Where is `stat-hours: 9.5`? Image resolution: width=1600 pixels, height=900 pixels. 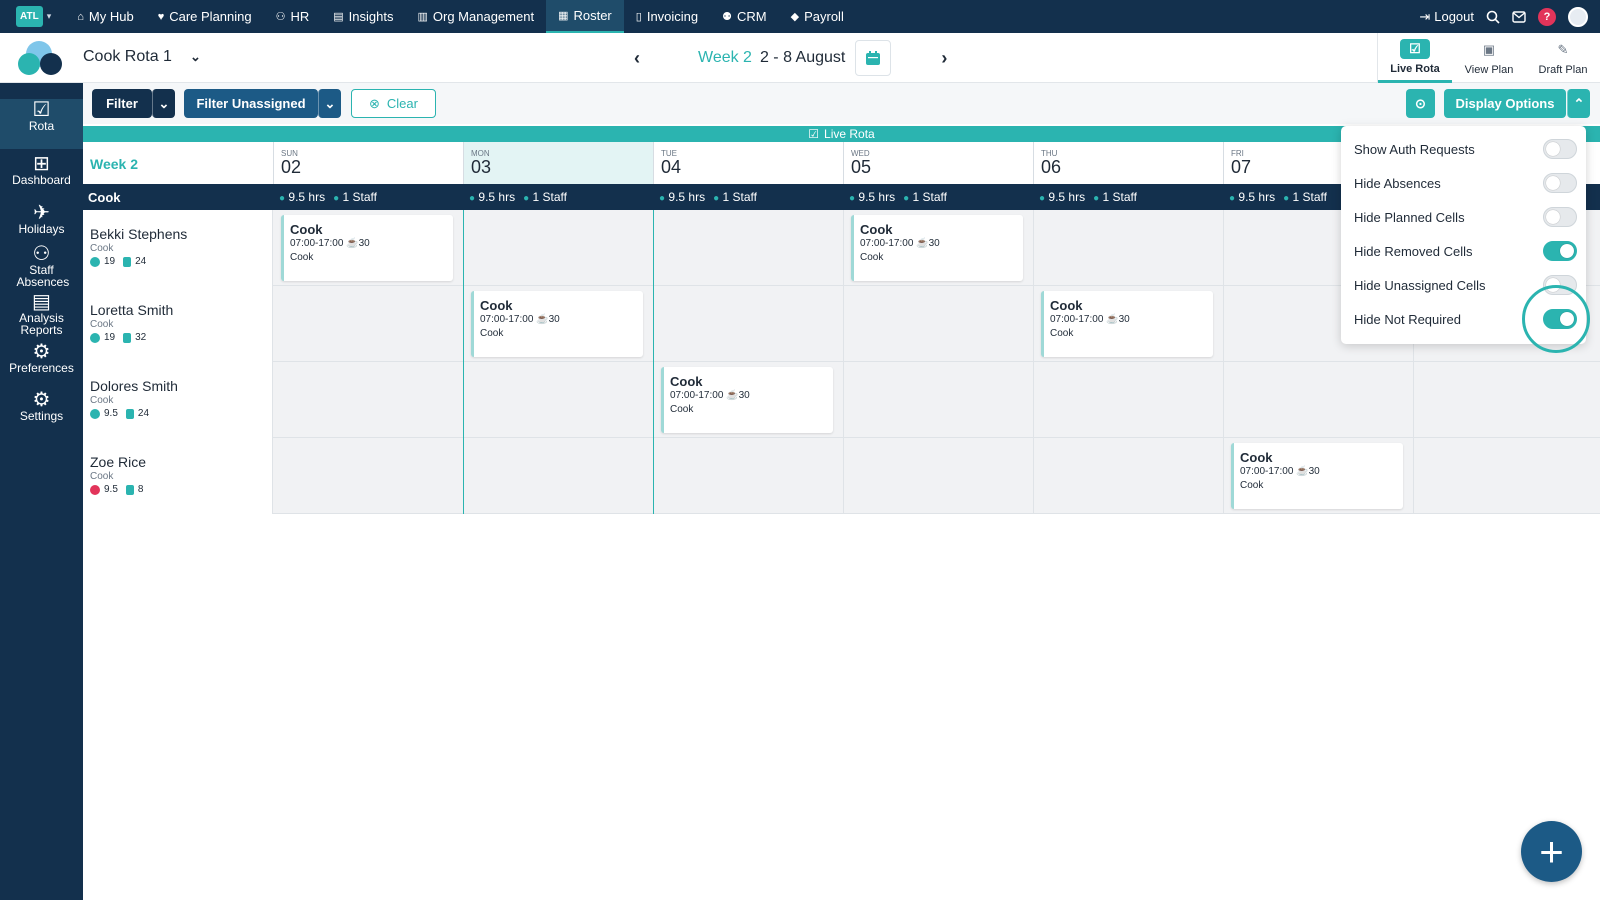
stat-hours: 9.5 is located at coordinates (111, 413).